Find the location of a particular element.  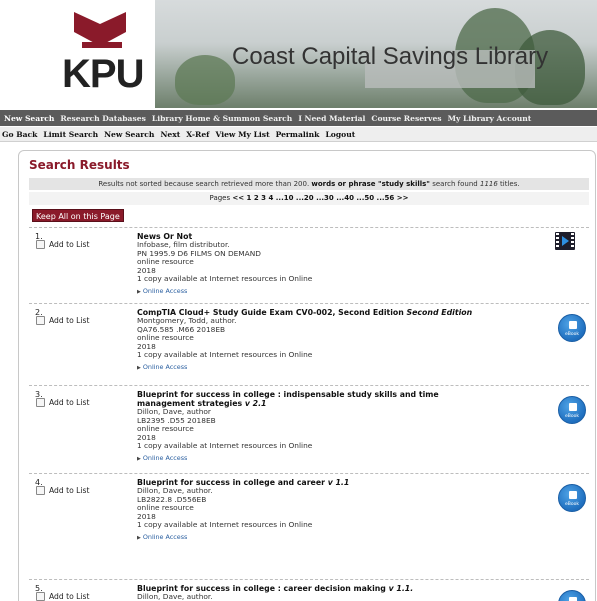

record-author: Dillon, Dave, author. is located at coordinates (175, 596).